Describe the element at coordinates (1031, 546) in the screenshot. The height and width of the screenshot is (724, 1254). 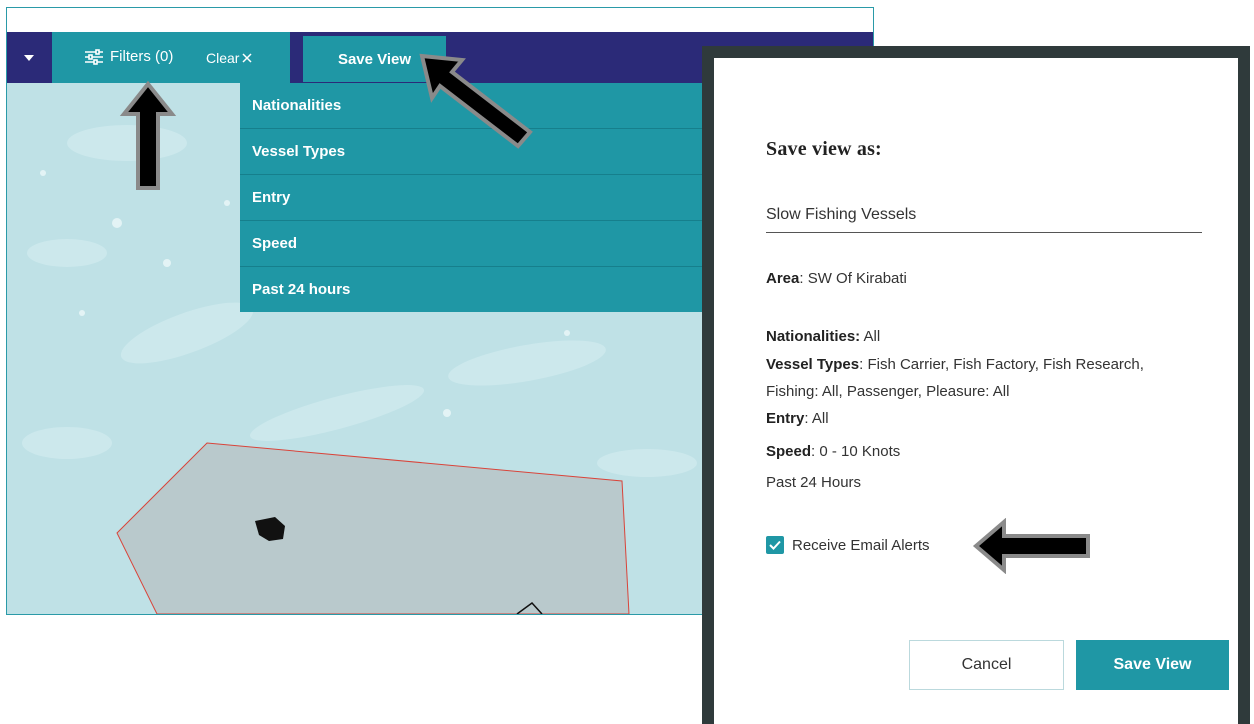
I see `arrow-left-annotation-icon` at that location.